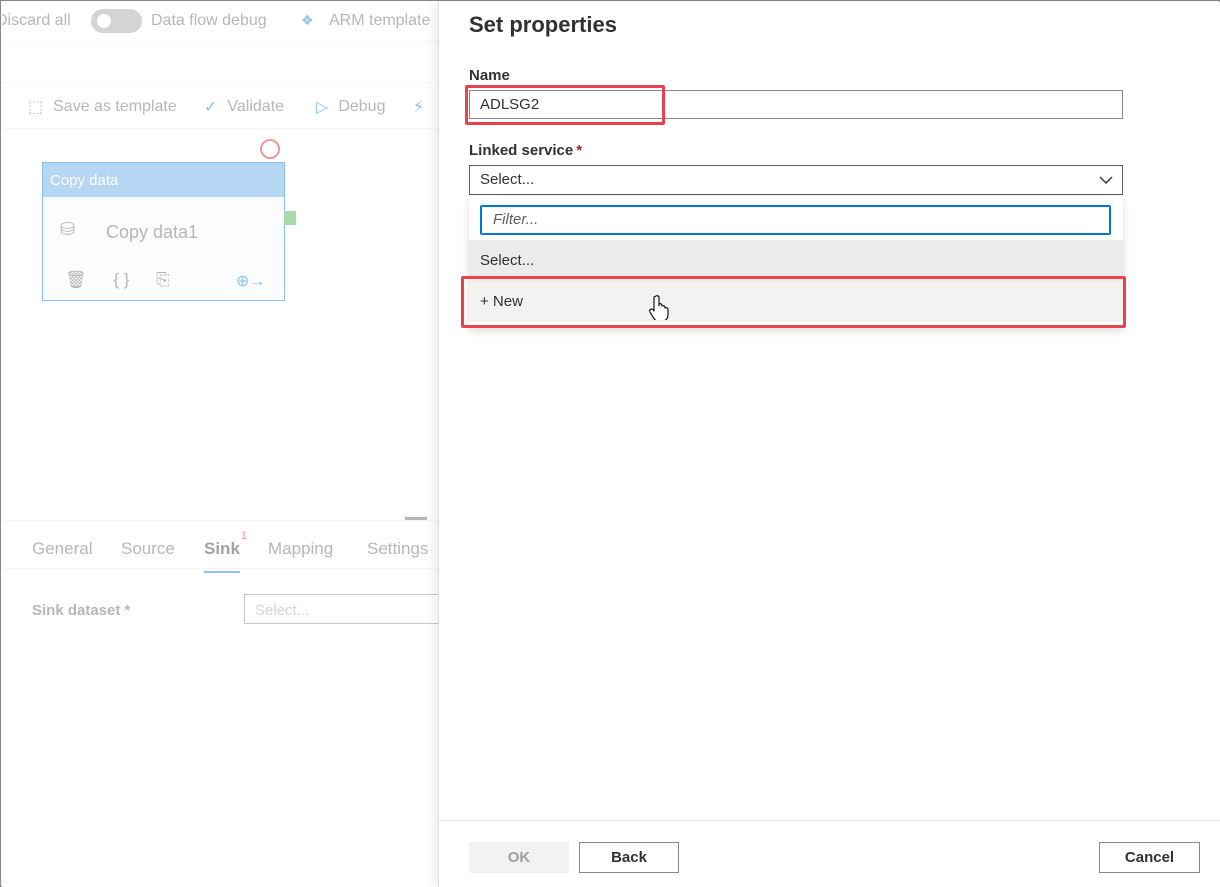 Image resolution: width=1220 pixels, height=887 pixels. Describe the element at coordinates (36, 107) in the screenshot. I see `save-template-icon: ⬚` at that location.